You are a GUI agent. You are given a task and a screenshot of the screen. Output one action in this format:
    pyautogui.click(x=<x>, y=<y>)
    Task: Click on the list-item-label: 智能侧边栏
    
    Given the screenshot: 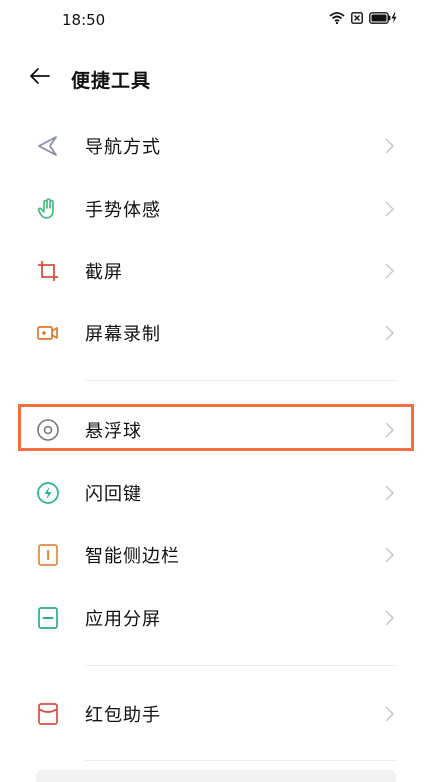 What is the action you would take?
    pyautogui.click(x=132, y=556)
    